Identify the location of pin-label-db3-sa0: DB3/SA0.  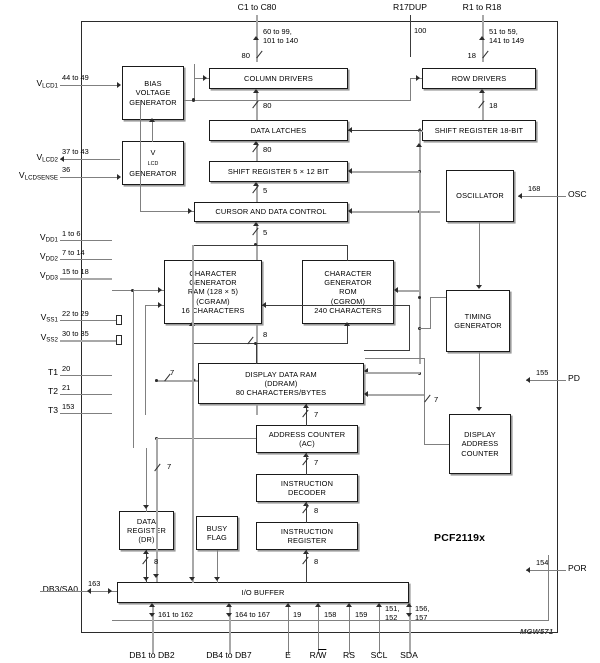
(60, 589).